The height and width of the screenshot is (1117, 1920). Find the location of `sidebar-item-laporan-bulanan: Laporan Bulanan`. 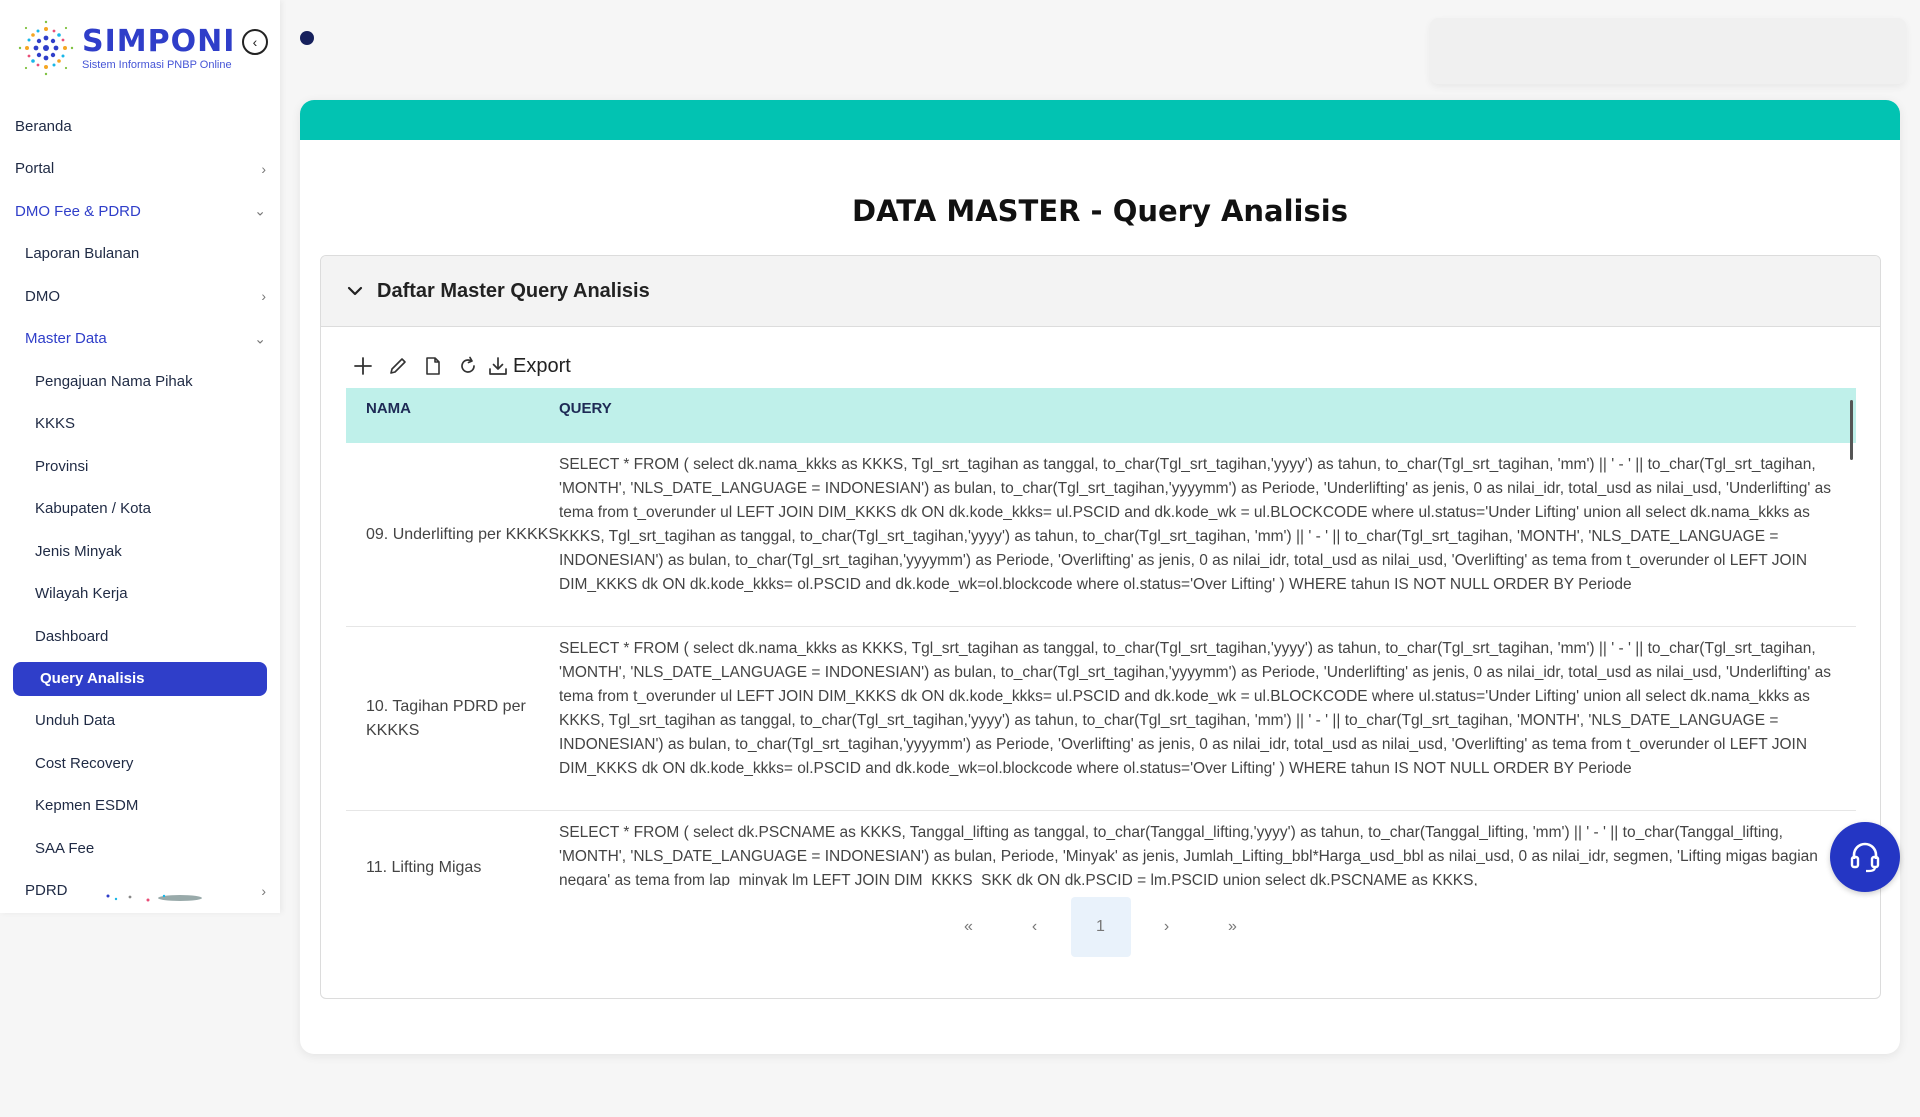

sidebar-item-laporan-bulanan: Laporan Bulanan is located at coordinates (140, 254).